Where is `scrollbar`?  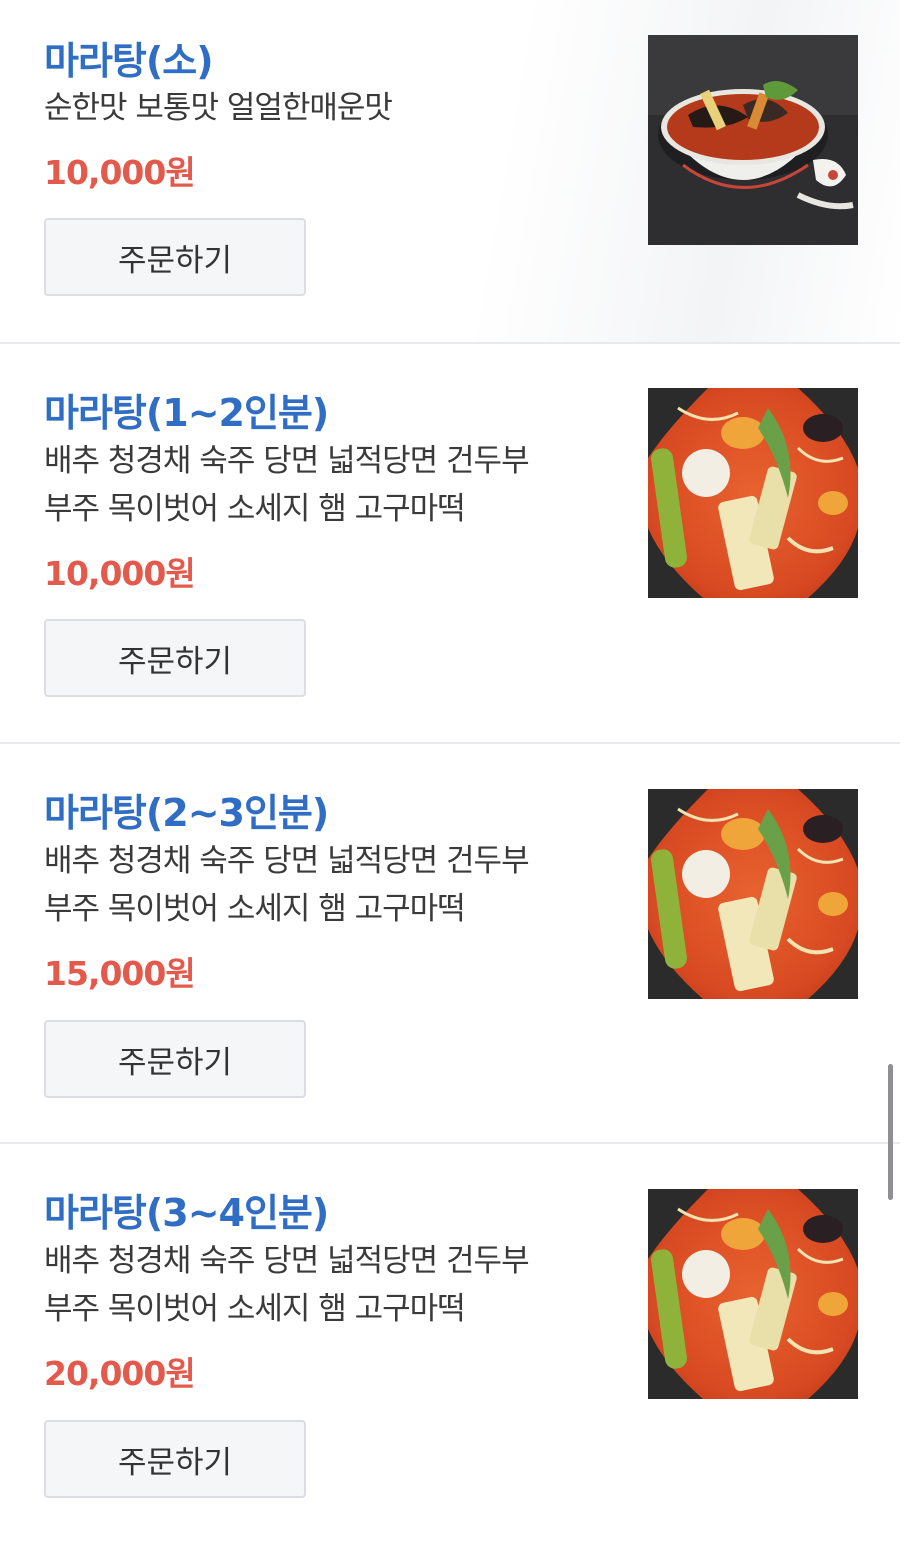
scrollbar is located at coordinates (890, 1132).